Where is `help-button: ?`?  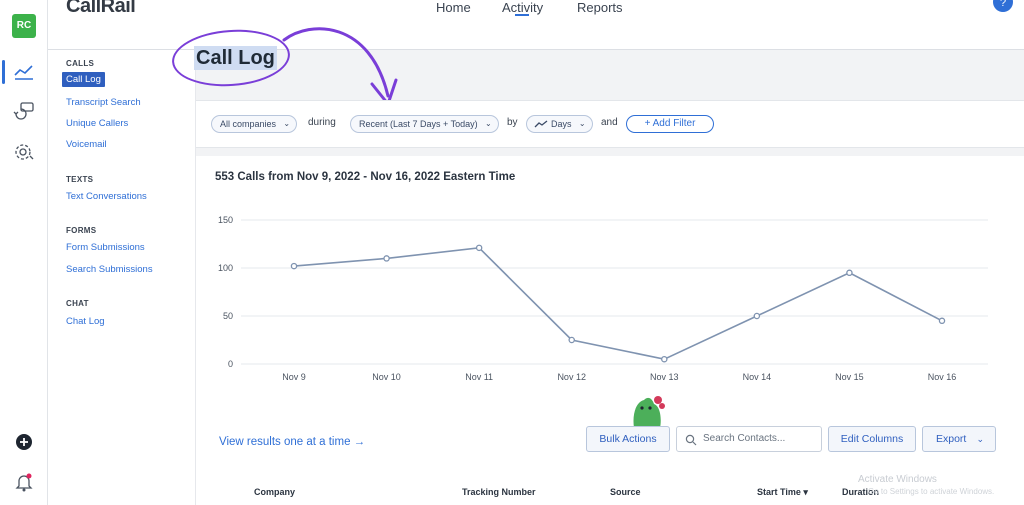
help-button: ? is located at coordinates (1003, 6).